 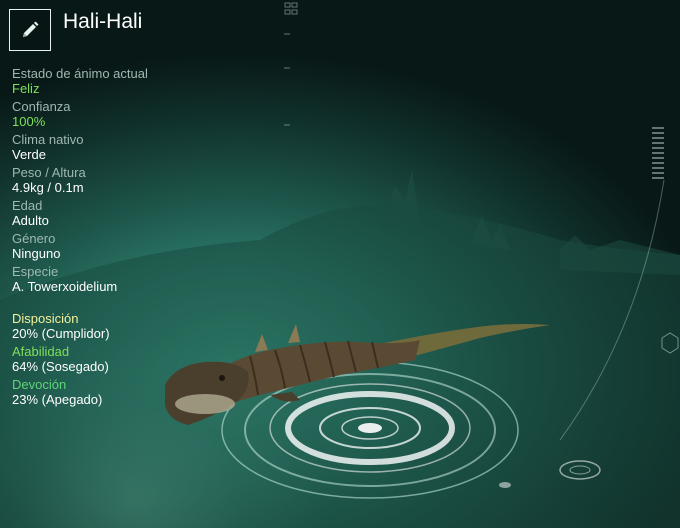 What do you see at coordinates (127, 114) in the screenshot?
I see `stat-trust: Confianza 100%` at bounding box center [127, 114].